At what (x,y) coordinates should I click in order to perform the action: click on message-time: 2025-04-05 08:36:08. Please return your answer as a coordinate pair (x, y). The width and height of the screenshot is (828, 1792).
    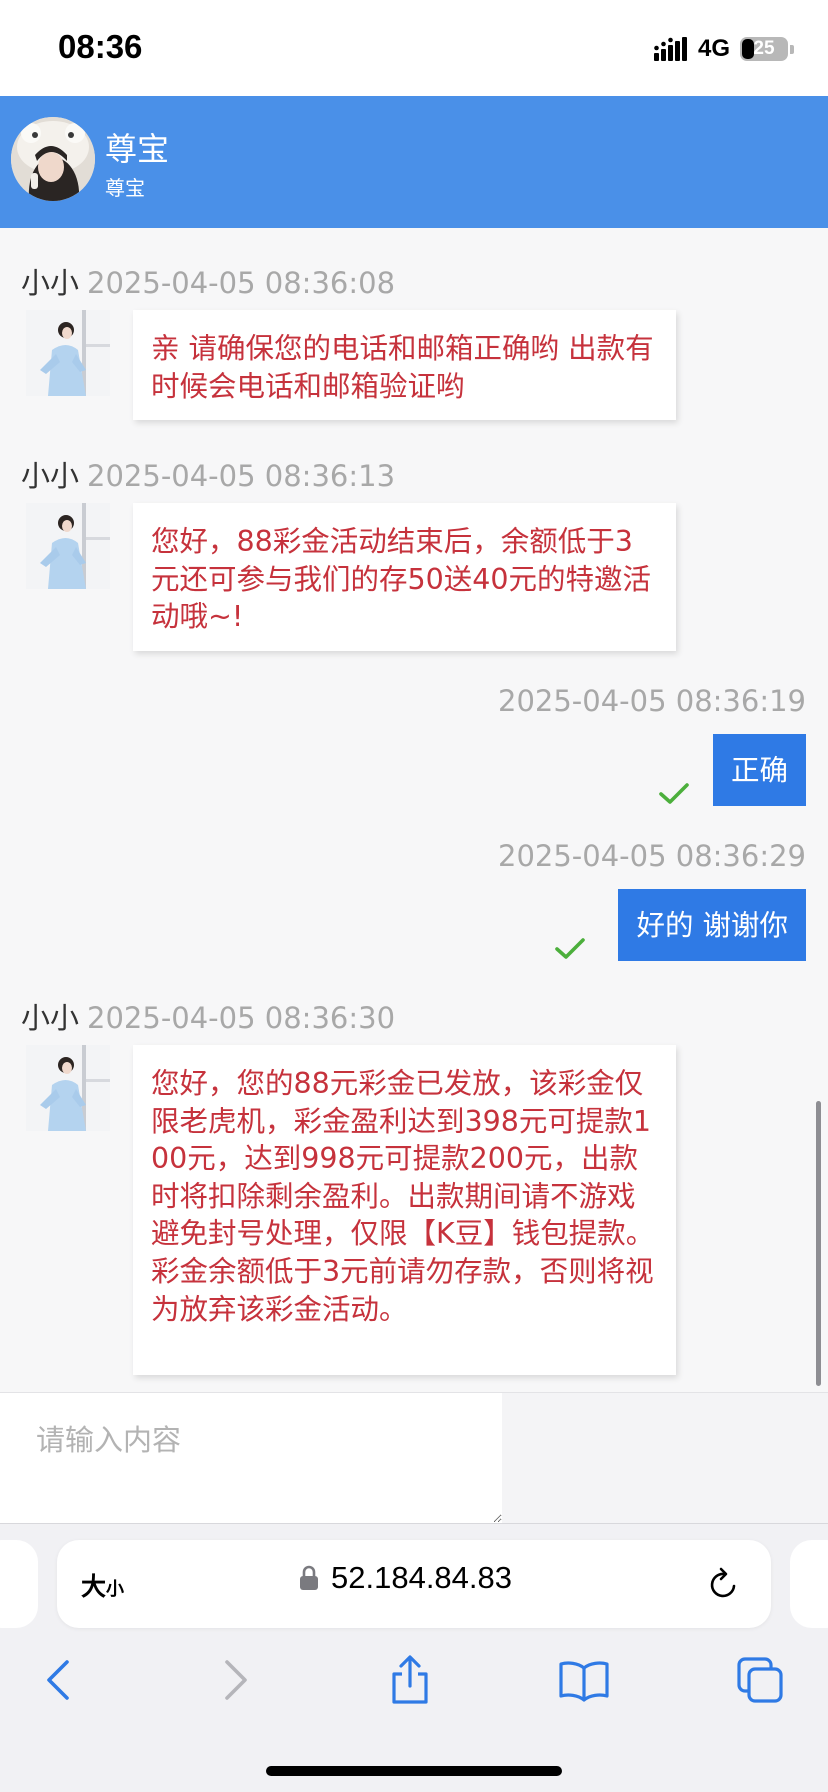
    Looking at the image, I should click on (241, 283).